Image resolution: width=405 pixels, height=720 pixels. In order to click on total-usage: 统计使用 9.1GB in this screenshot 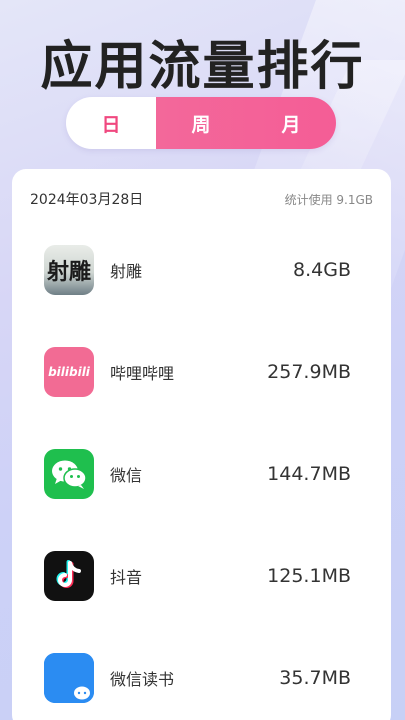, I will do `click(328, 199)`.